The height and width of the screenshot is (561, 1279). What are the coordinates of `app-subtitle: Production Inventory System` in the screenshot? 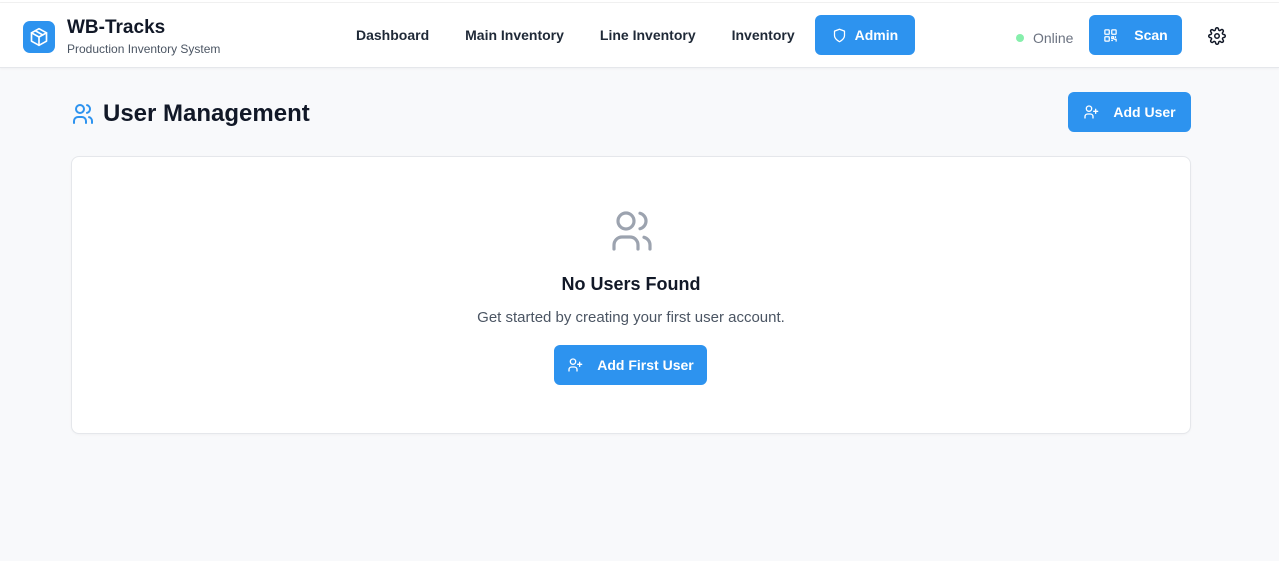 It's located at (144, 49).